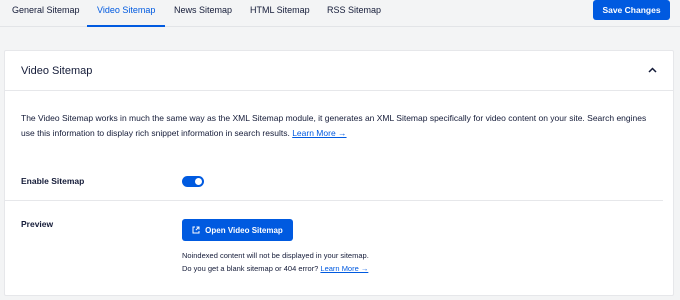 This screenshot has height=300, width=680. I want to click on tab-video-sitemap: Video Sitemap, so click(126, 13).